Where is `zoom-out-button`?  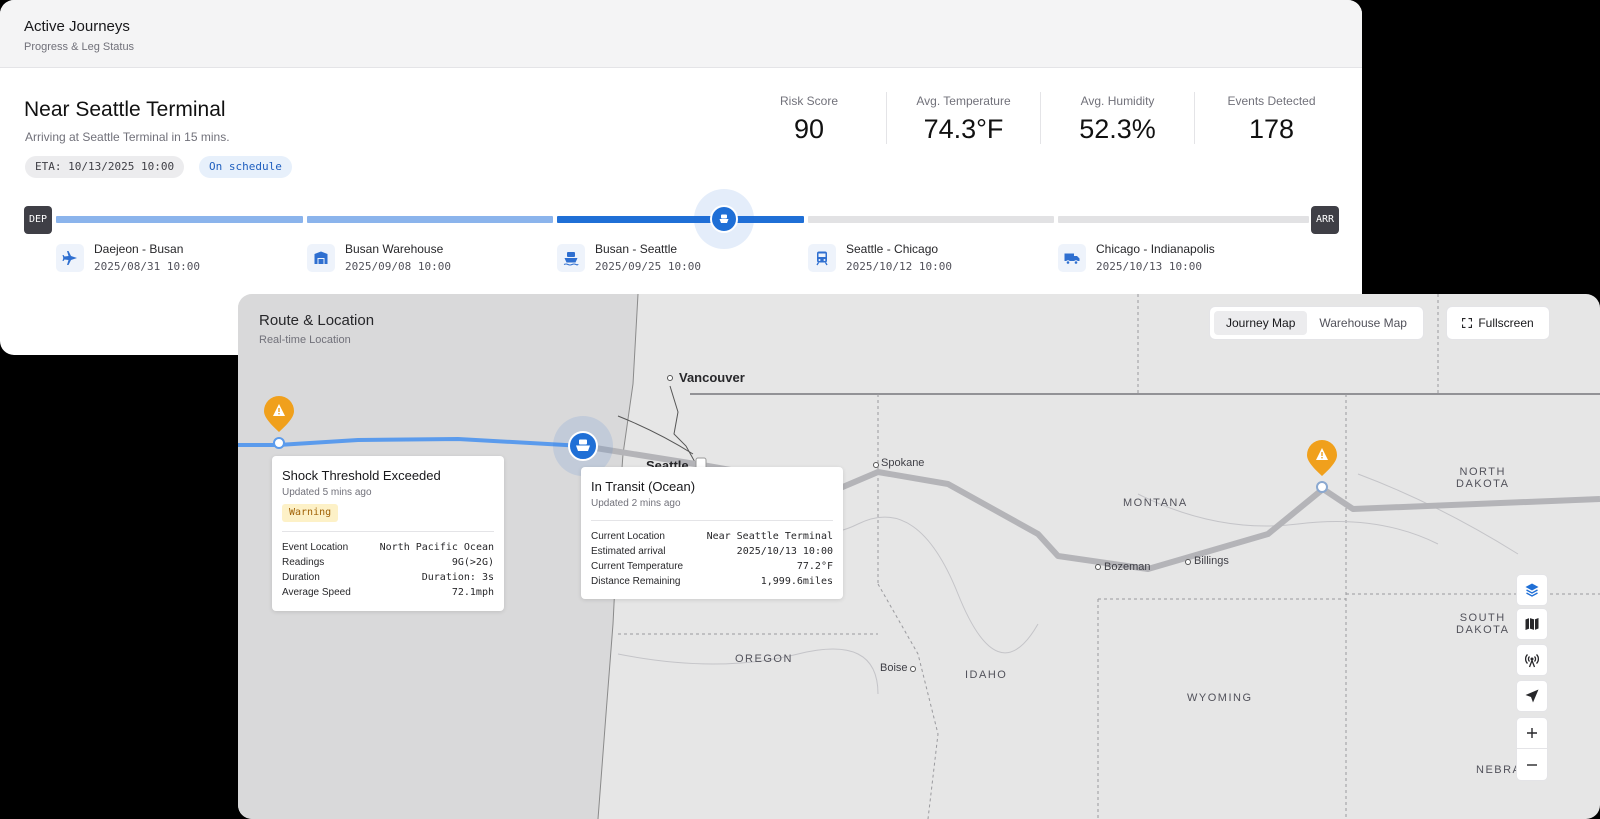 zoom-out-button is located at coordinates (1532, 764).